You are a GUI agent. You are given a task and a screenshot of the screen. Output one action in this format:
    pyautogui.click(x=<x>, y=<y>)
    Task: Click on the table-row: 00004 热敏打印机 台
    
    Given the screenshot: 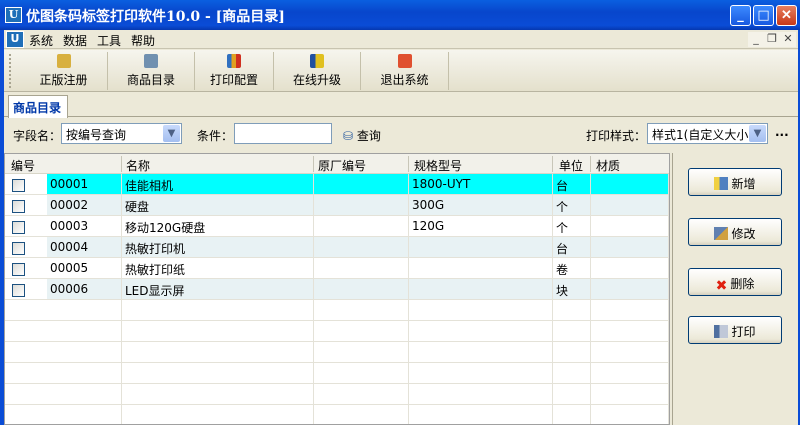 What is the action you would take?
    pyautogui.click(x=337, y=247)
    